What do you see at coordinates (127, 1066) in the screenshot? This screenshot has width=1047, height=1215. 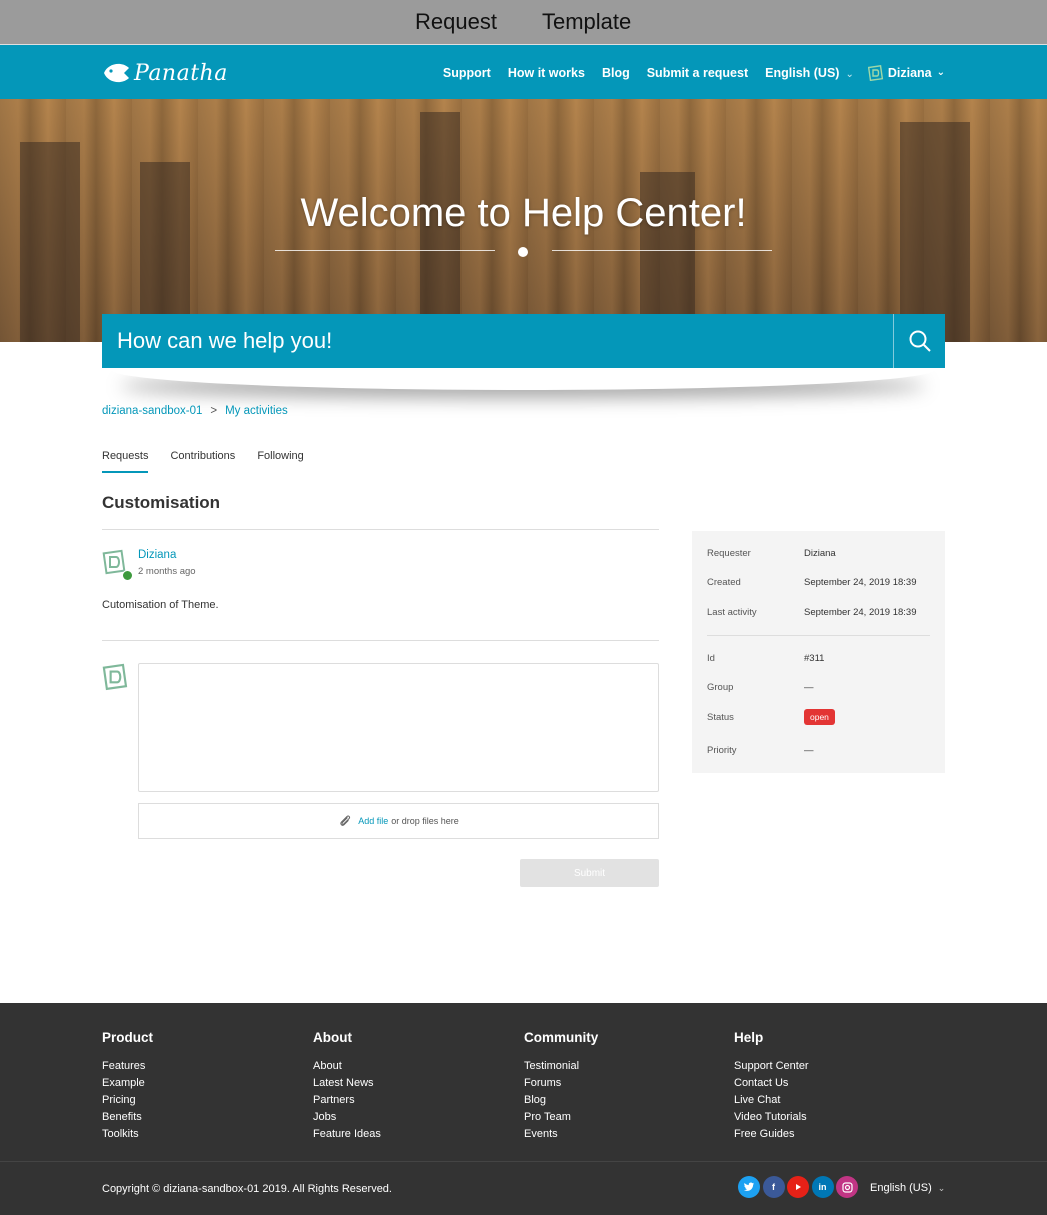 I see `footer-link: Features` at bounding box center [127, 1066].